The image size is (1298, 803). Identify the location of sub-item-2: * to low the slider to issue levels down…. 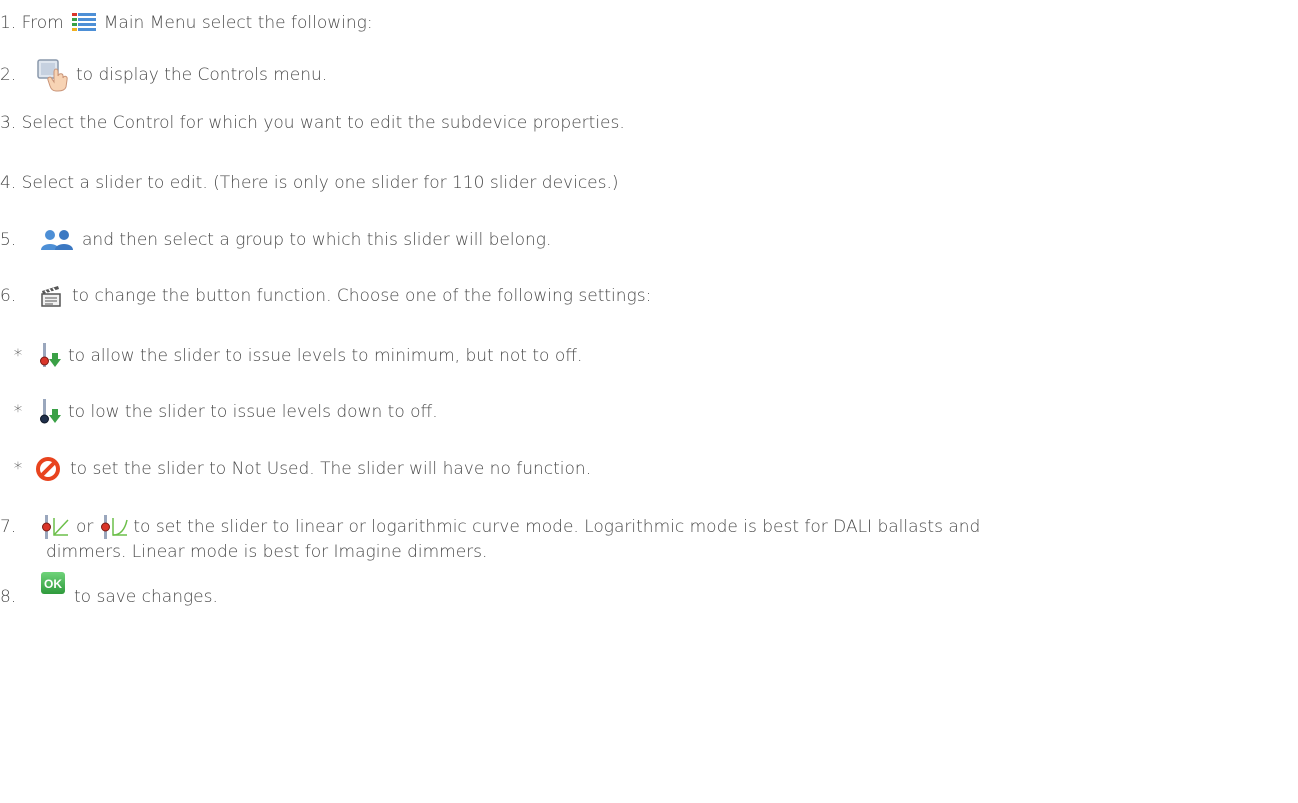
(219, 412).